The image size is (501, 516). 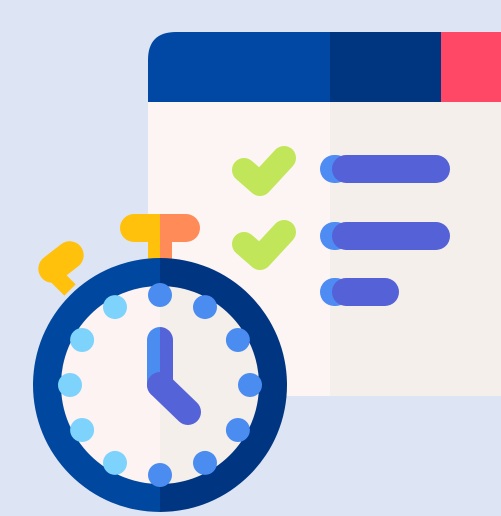 I want to click on stopwatch-side-button, so click(x=61, y=268).